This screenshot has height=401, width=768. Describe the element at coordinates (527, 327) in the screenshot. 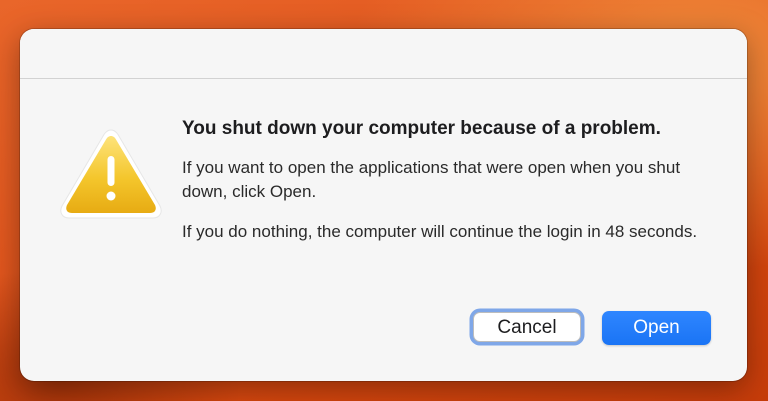

I see `cancel-button: Cancel` at that location.